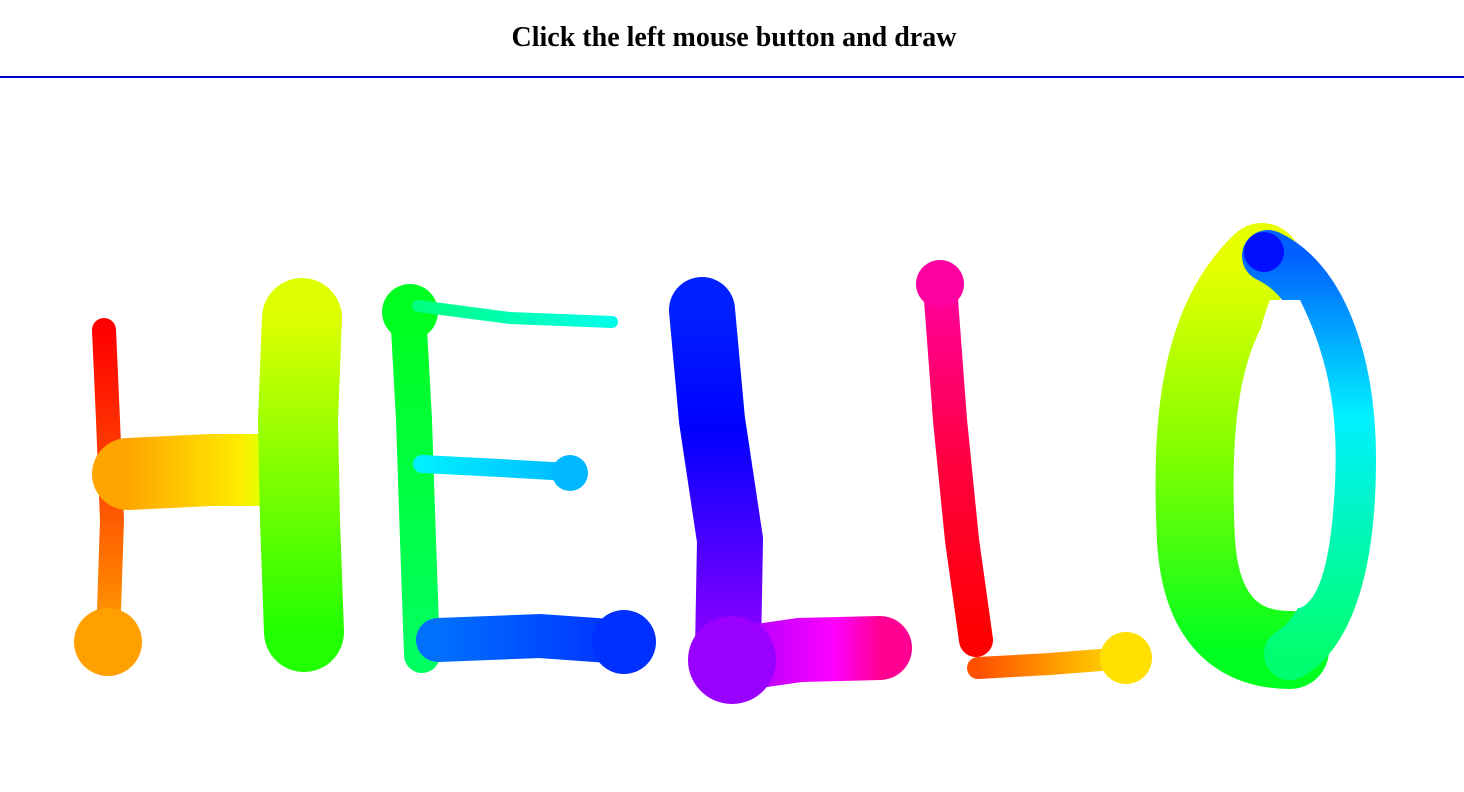 Image resolution: width=1464 pixels, height=792 pixels. I want to click on page-header: Click the left mouse button and draw, so click(732, 39).